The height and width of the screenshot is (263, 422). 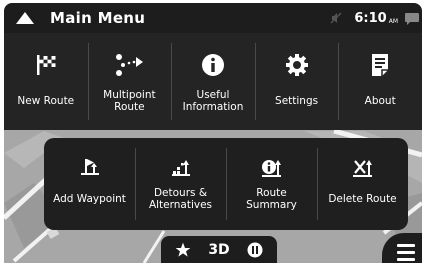 What do you see at coordinates (46, 65) in the screenshot?
I see `checkered-flag-icon` at bounding box center [46, 65].